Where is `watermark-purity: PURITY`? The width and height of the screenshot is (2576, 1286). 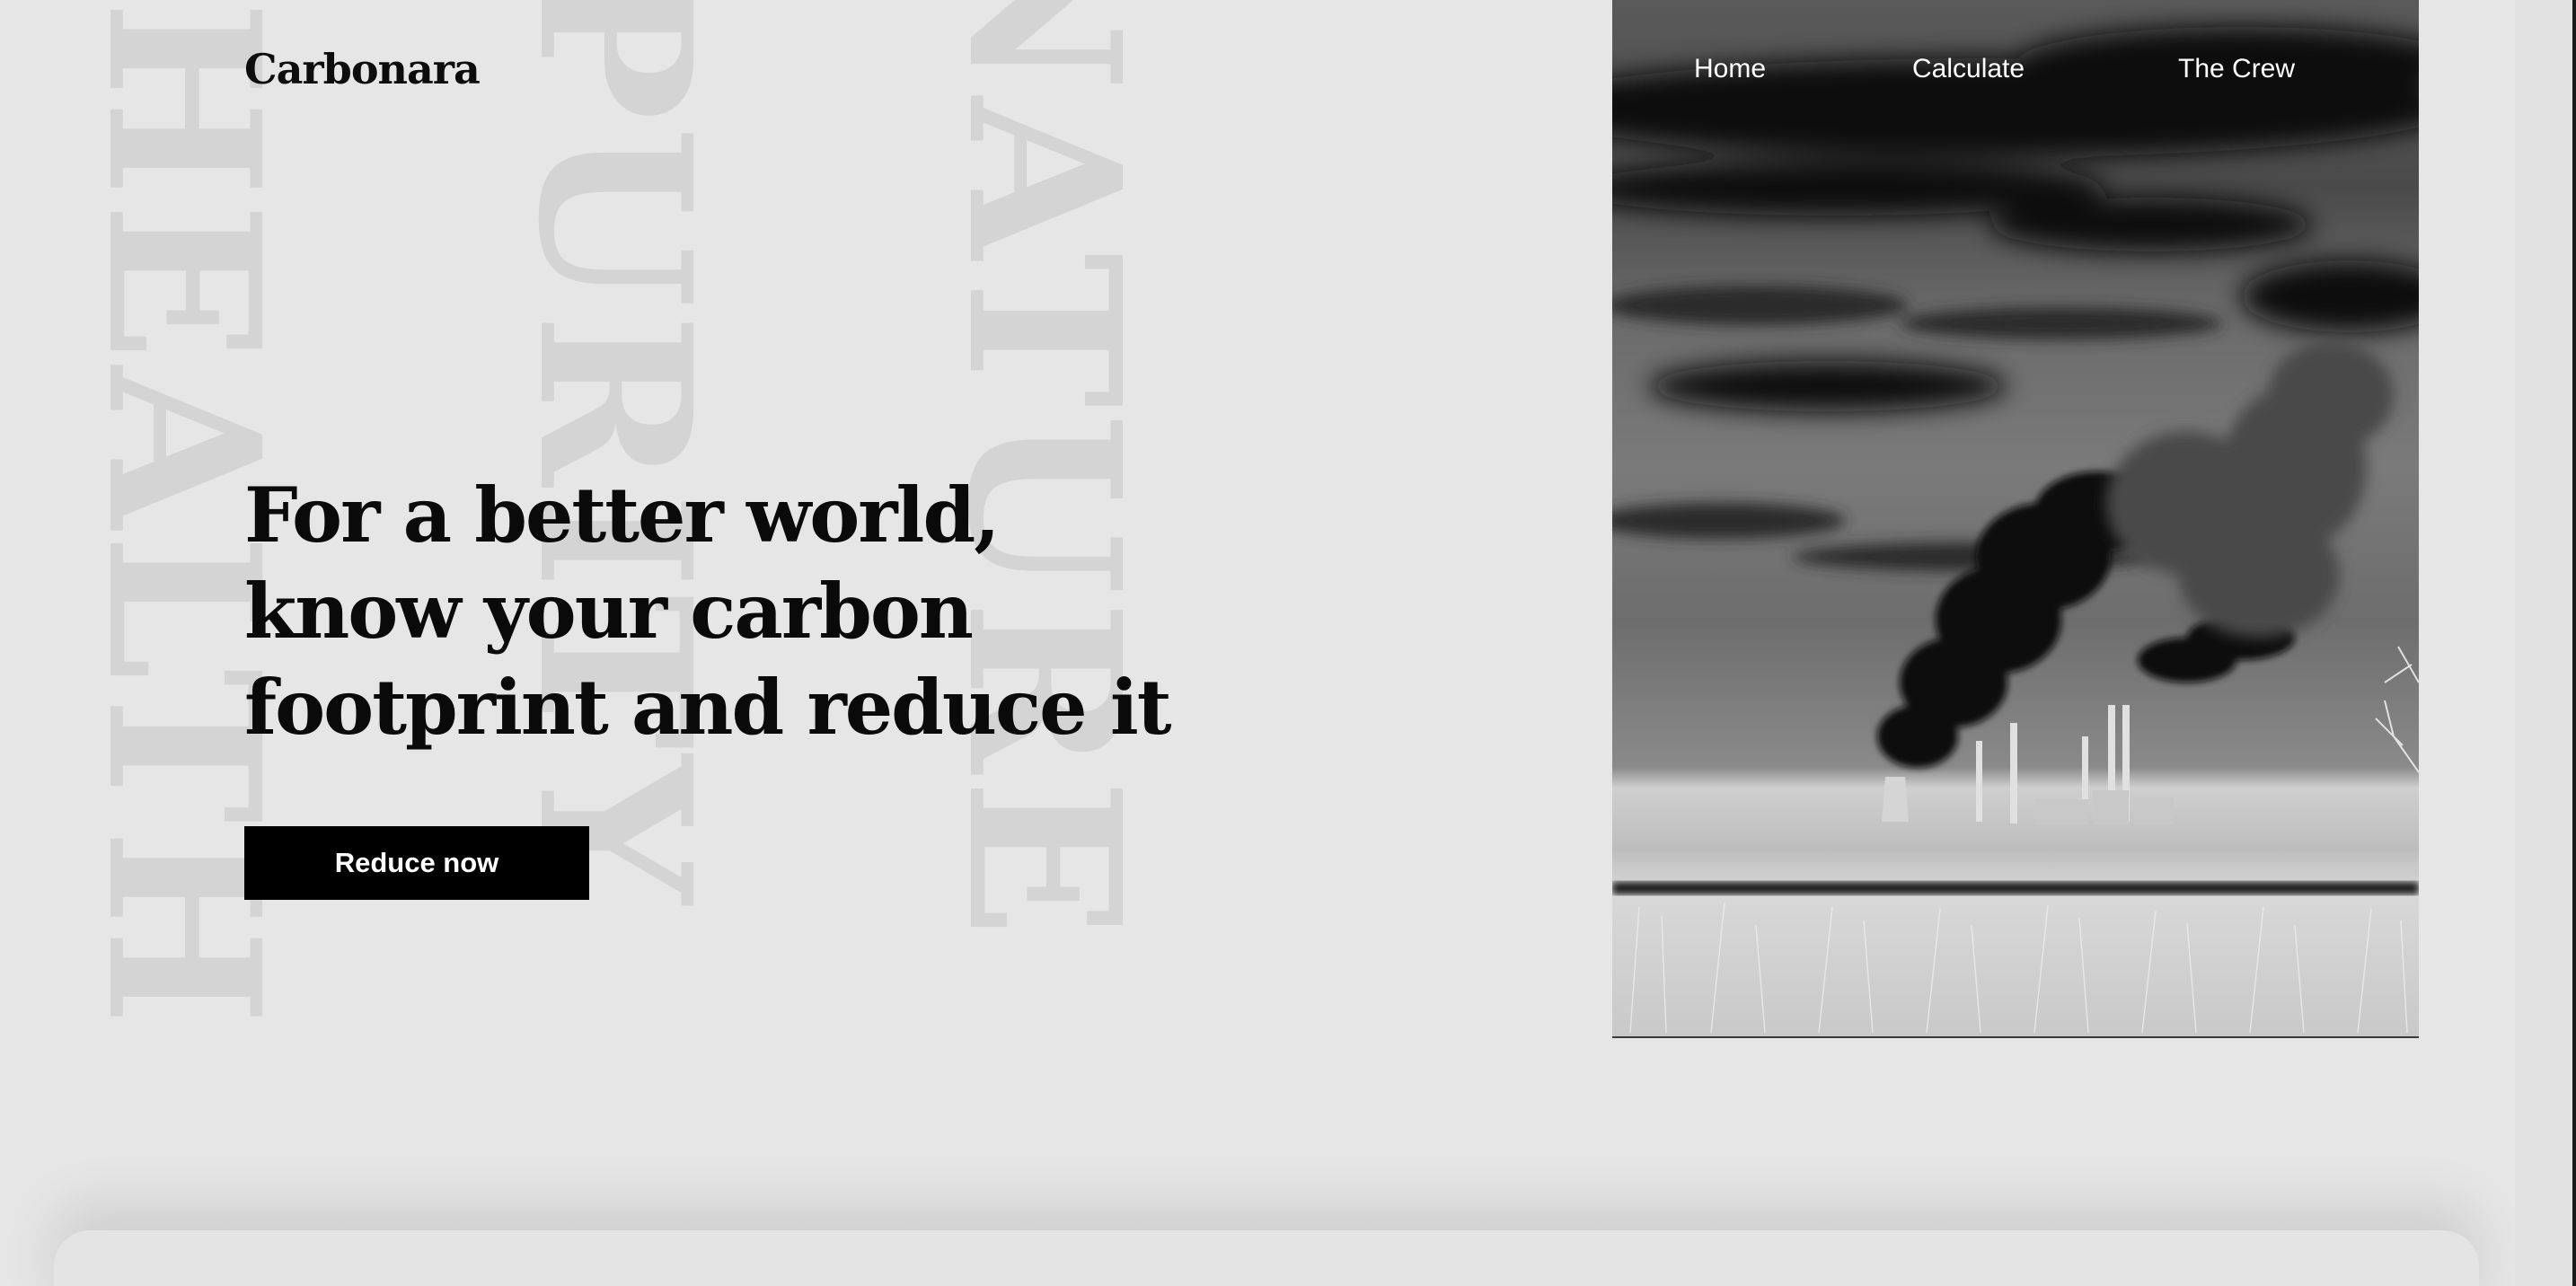 watermark-purity: PURITY is located at coordinates (614, 455).